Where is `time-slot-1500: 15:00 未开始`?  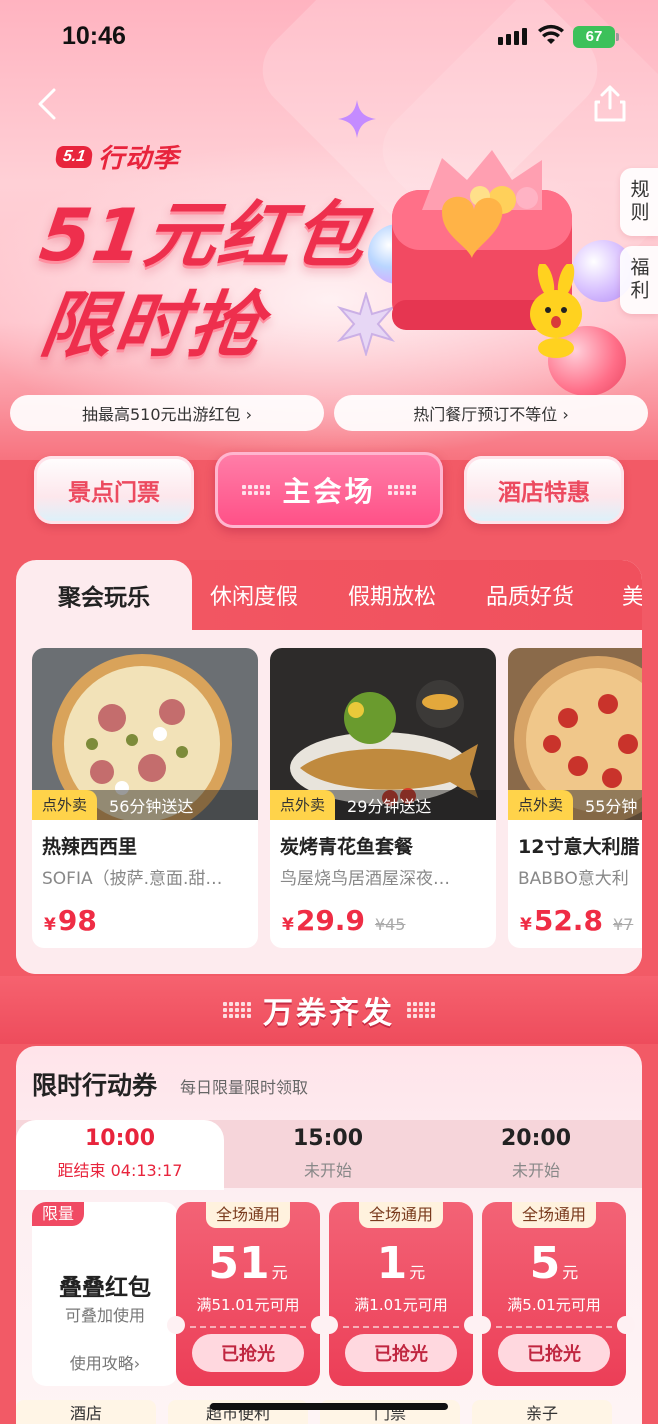
time-slot-1500: 15:00 未开始 is located at coordinates (328, 1153).